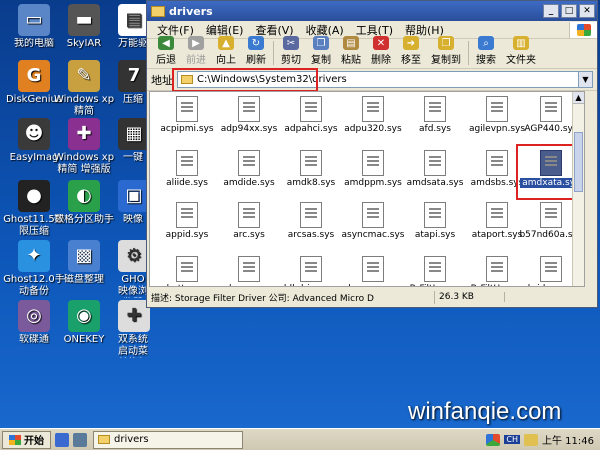 This screenshot has height=450, width=600. What do you see at coordinates (486, 43) in the screenshot?
I see `search-icon: ⌕` at bounding box center [486, 43].